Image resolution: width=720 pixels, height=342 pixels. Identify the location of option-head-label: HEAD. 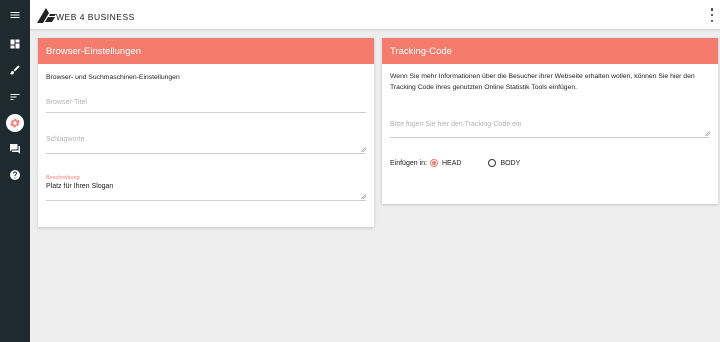
(451, 163).